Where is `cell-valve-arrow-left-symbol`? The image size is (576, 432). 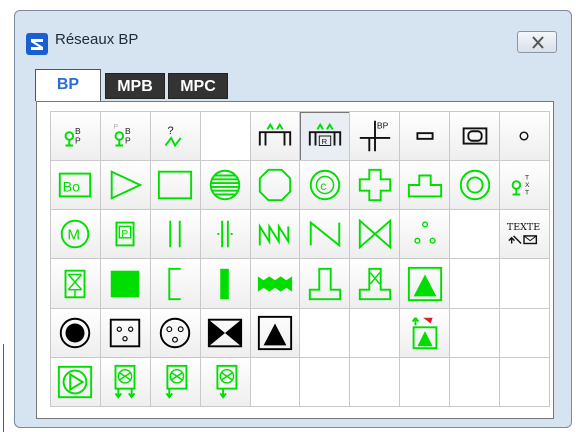 cell-valve-arrow-left-symbol is located at coordinates (175, 382).